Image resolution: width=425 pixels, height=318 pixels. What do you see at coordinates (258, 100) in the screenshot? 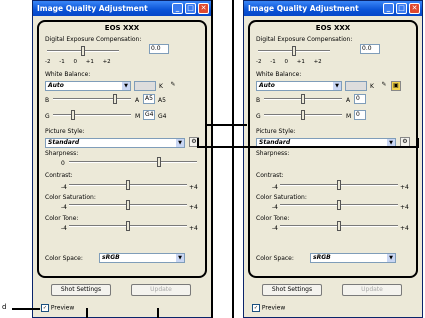
I see `wb-b-label: B` at bounding box center [258, 100].